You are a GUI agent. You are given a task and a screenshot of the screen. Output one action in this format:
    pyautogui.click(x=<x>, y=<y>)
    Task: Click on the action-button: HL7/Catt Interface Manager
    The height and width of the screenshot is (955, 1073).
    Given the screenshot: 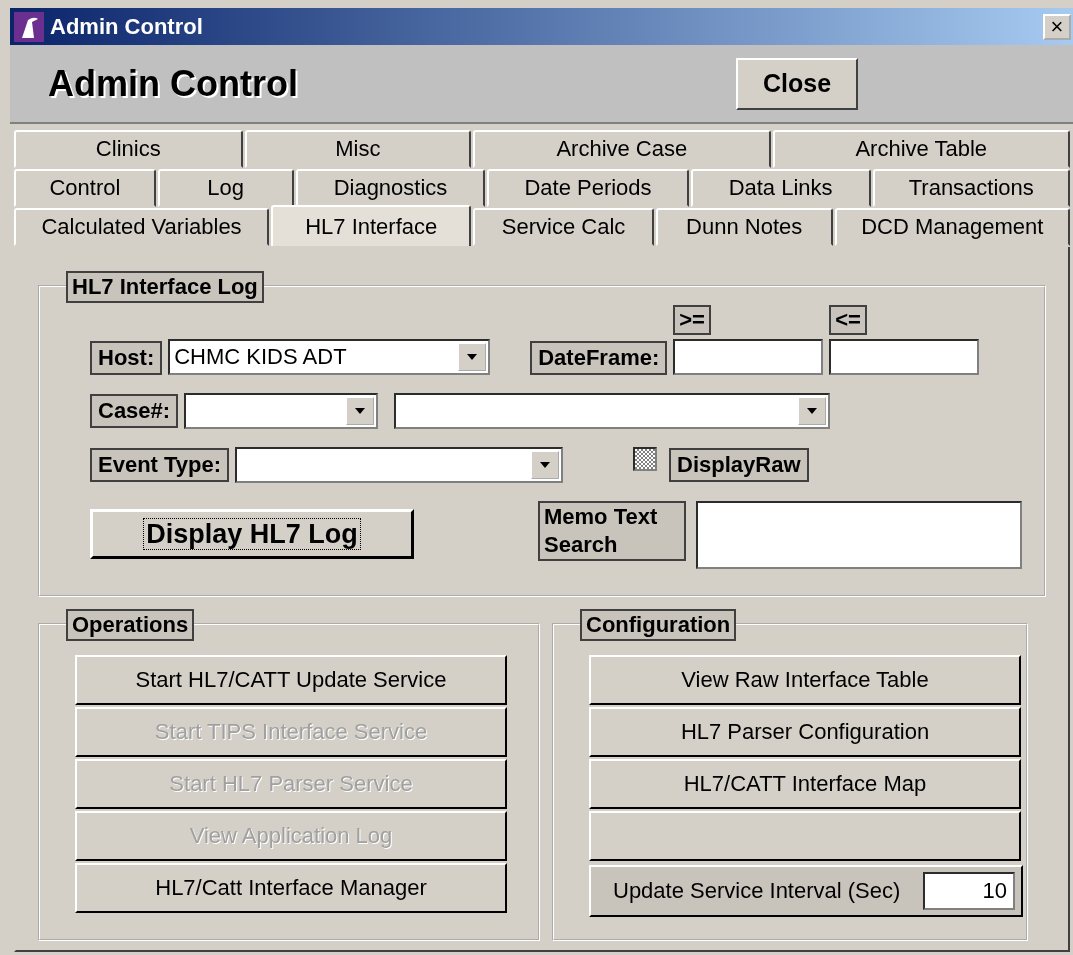 What is the action you would take?
    pyautogui.click(x=291, y=888)
    